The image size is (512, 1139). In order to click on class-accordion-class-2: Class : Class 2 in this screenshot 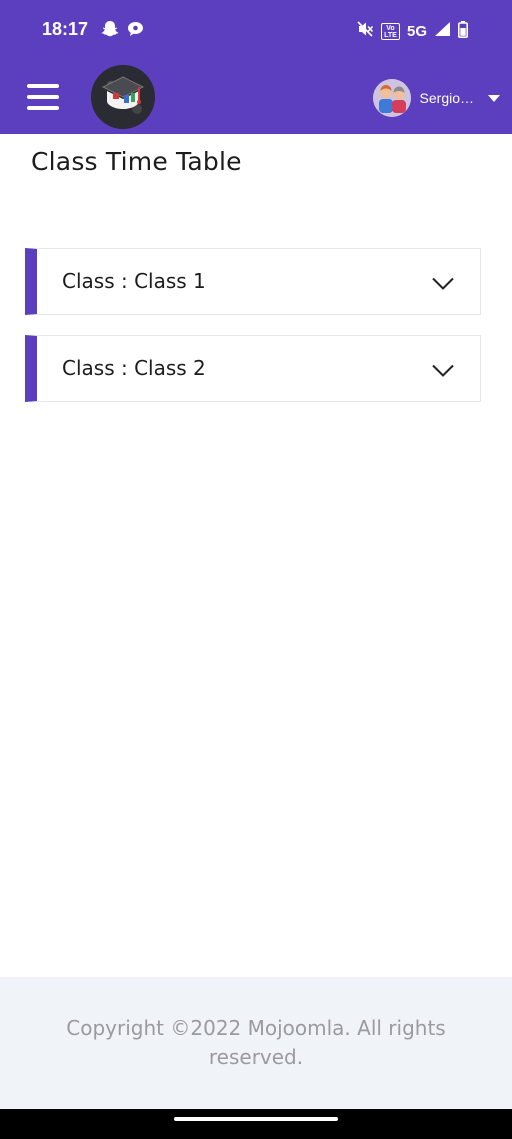, I will do `click(253, 368)`.